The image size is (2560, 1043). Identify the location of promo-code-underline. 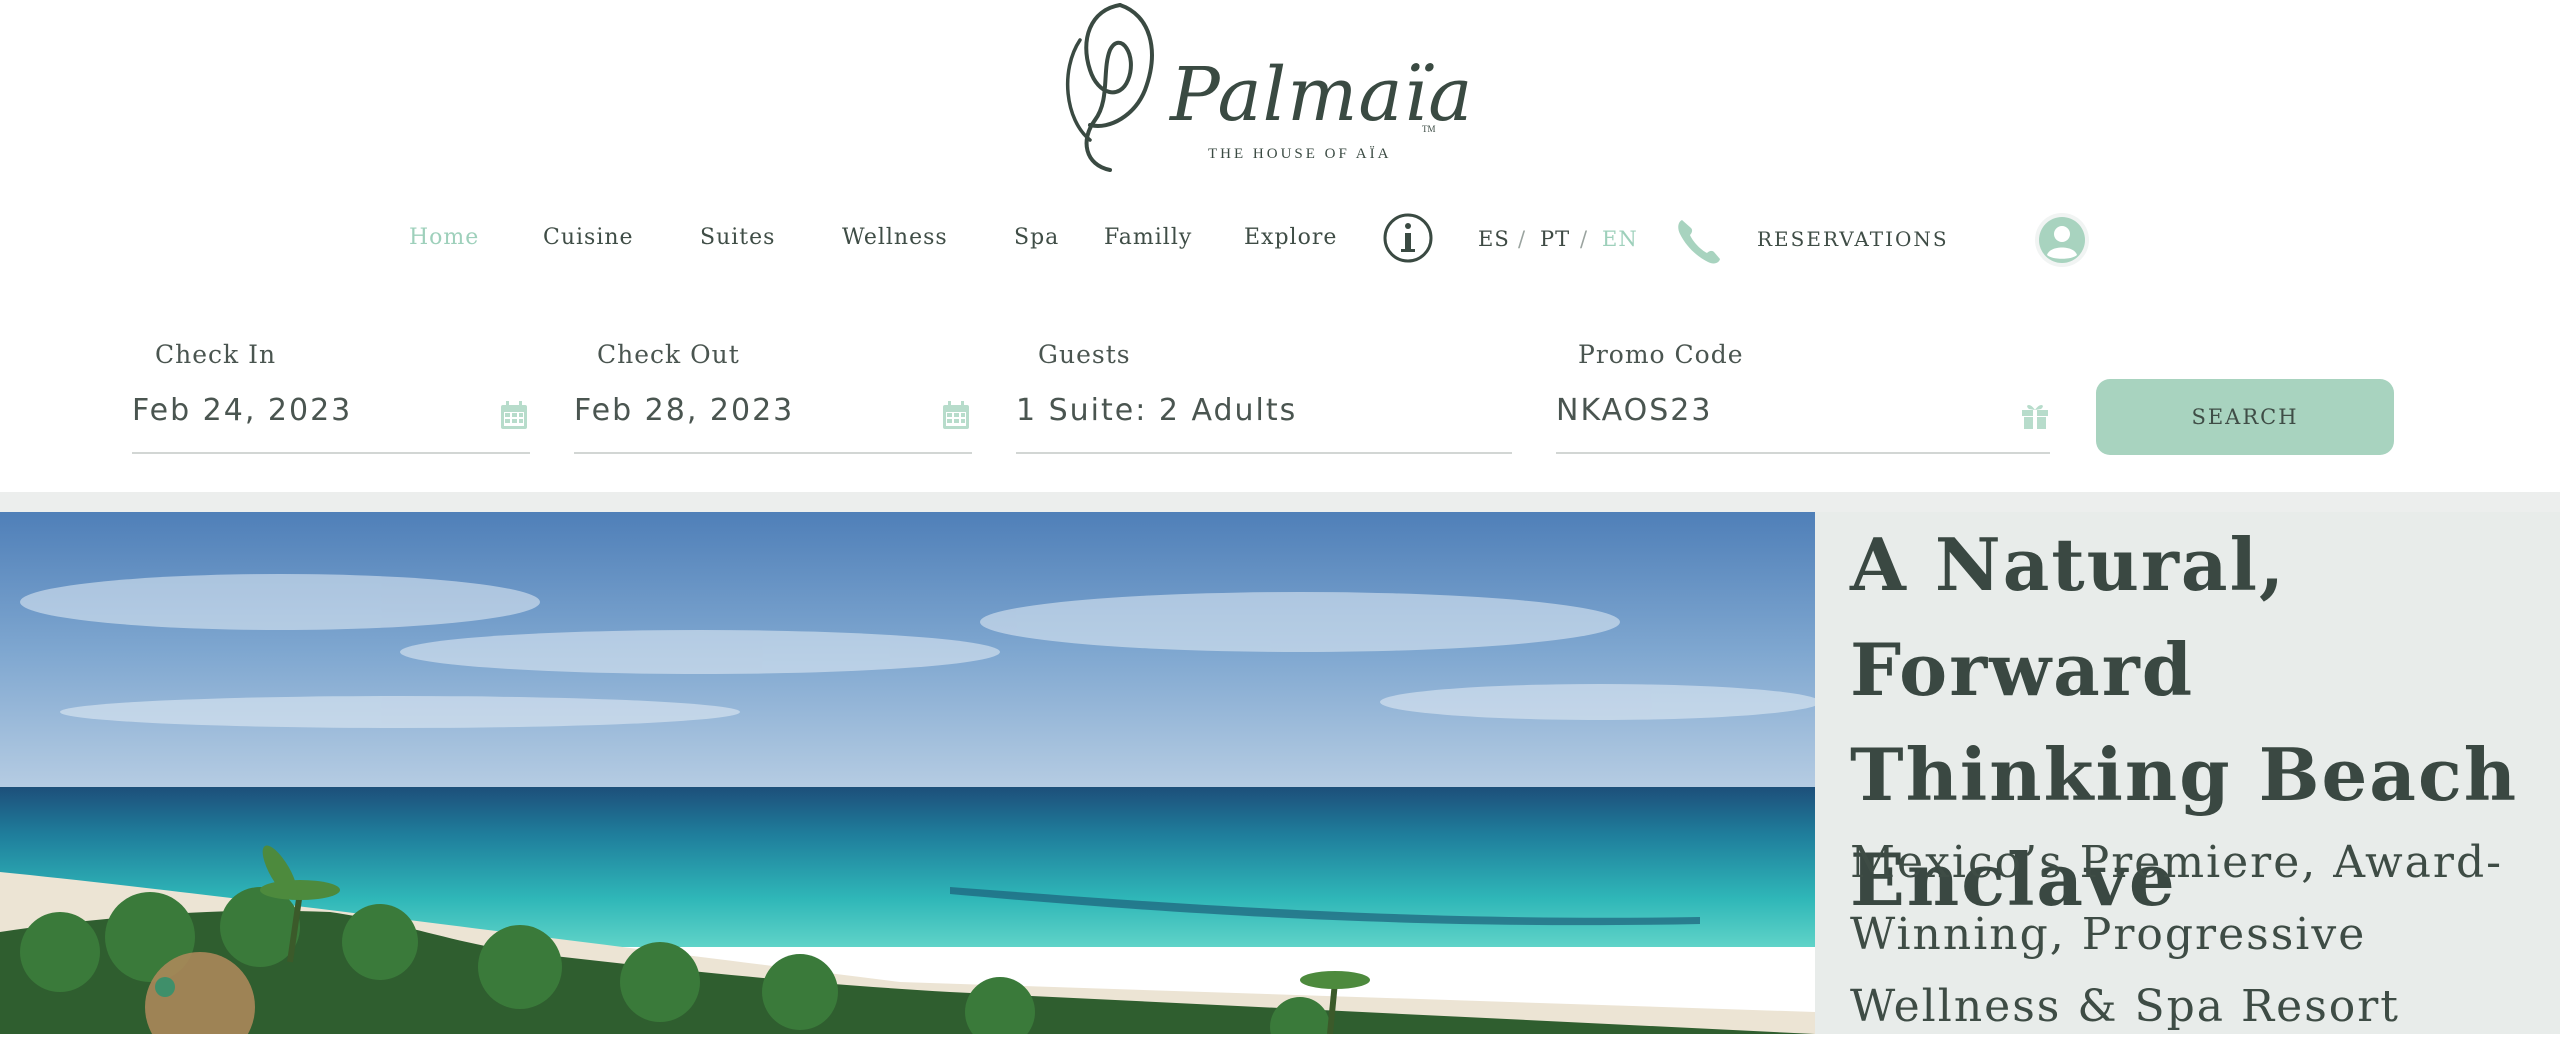
(1803, 453).